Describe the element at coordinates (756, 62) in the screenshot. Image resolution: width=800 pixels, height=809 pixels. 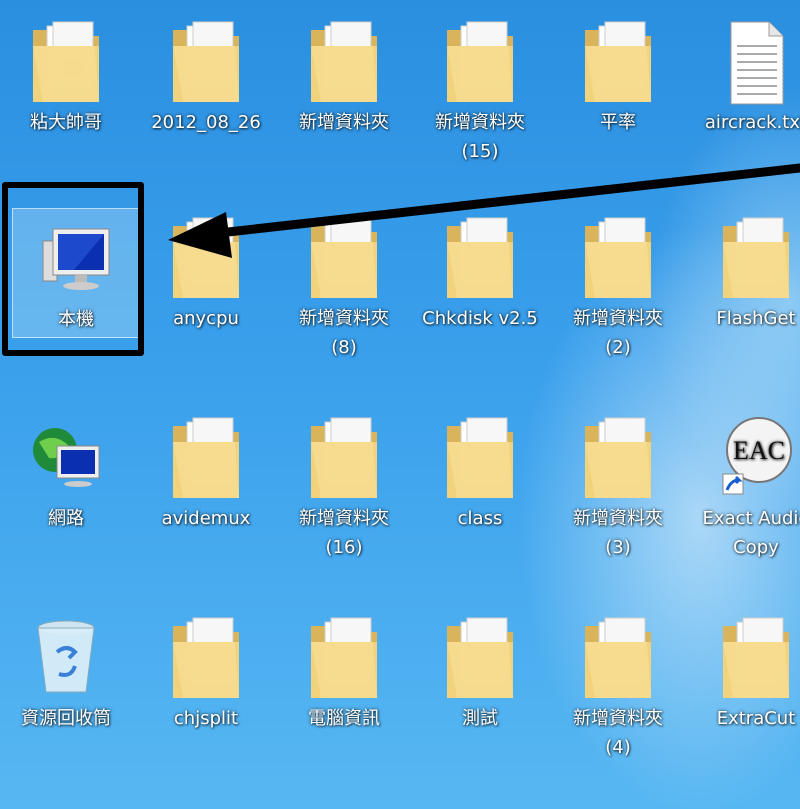
I see `text-file-icon` at that location.